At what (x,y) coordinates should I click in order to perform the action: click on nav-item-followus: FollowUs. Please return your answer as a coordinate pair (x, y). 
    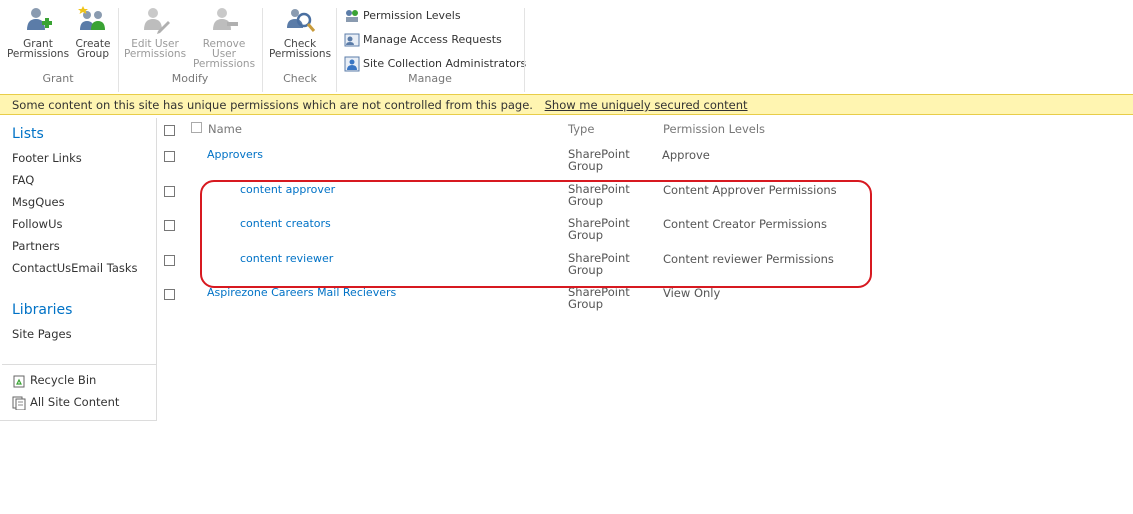
    Looking at the image, I should click on (37, 224).